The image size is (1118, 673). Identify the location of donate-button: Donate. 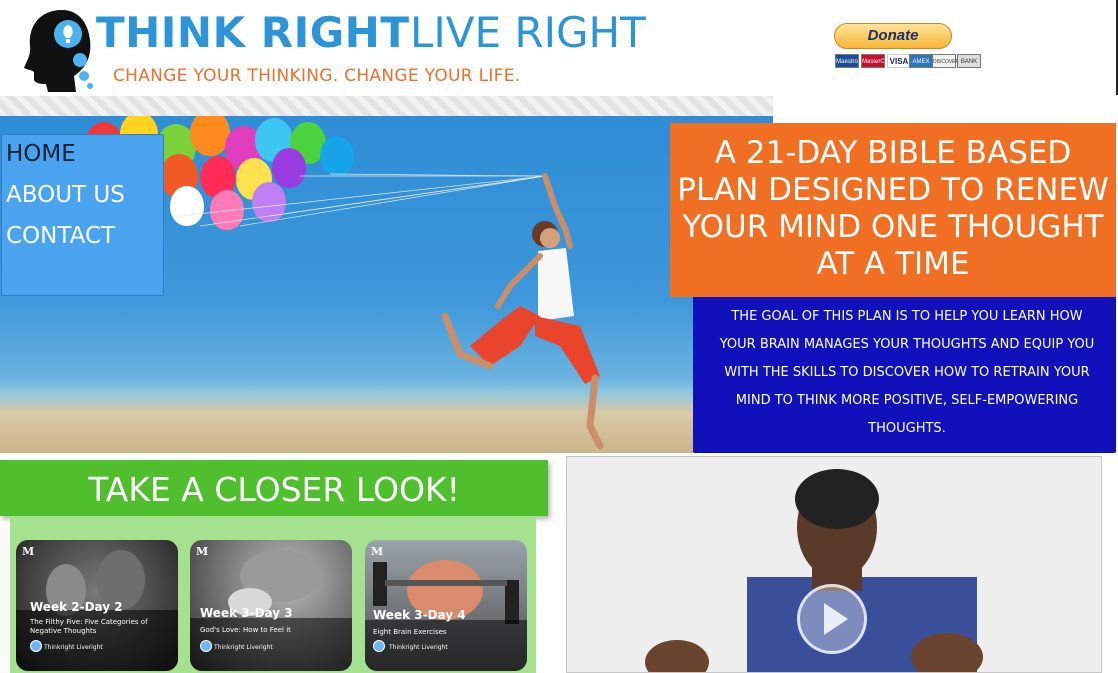
(893, 36).